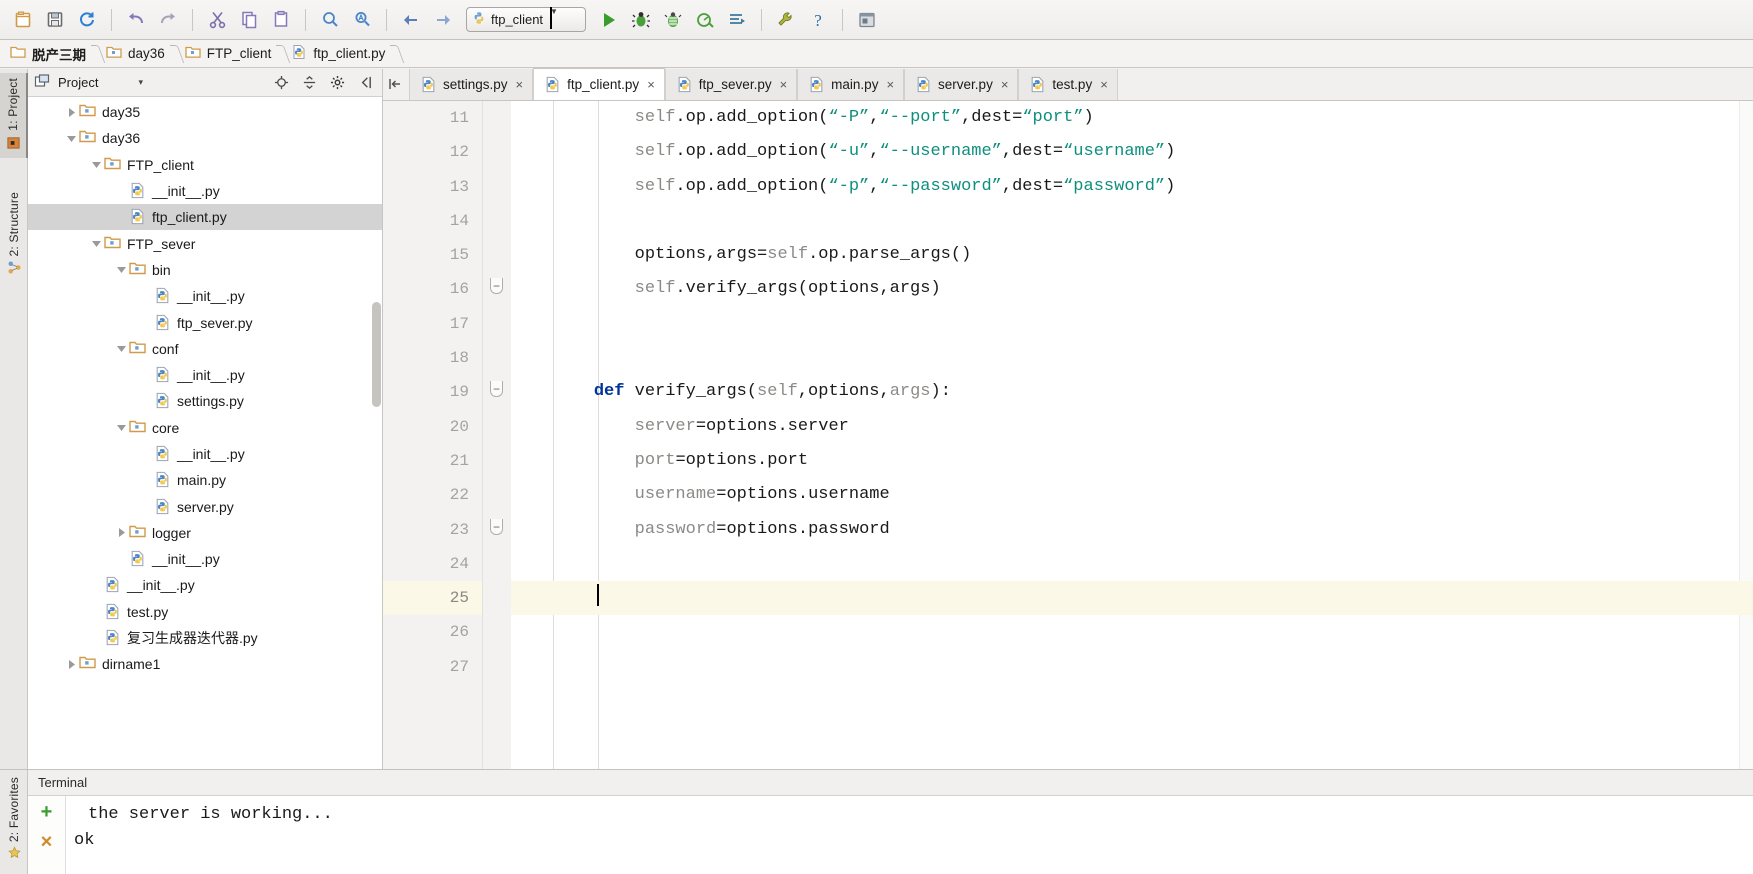 Image resolution: width=1753 pixels, height=874 pixels. Describe the element at coordinates (737, 20) in the screenshot. I see `attach-icon` at that location.